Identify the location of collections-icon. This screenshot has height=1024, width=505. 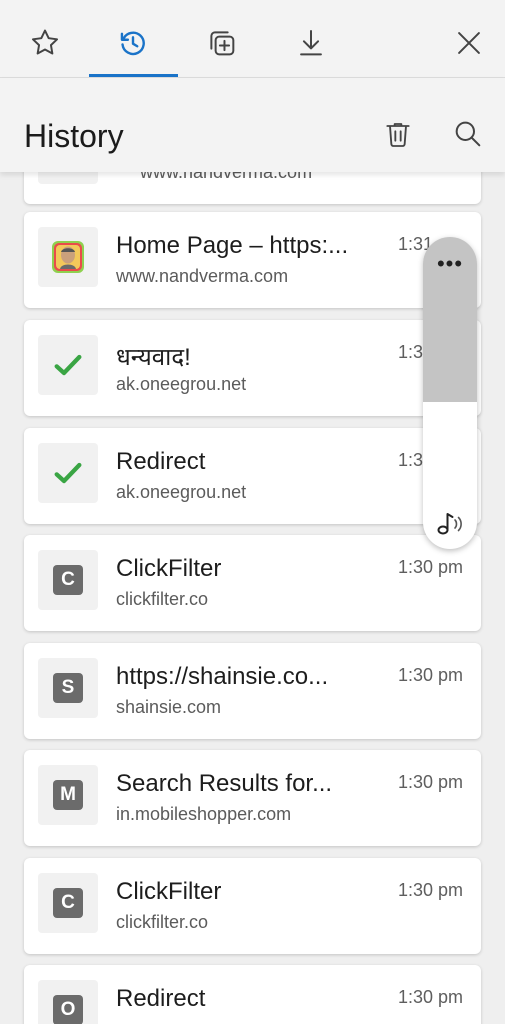
(222, 43).